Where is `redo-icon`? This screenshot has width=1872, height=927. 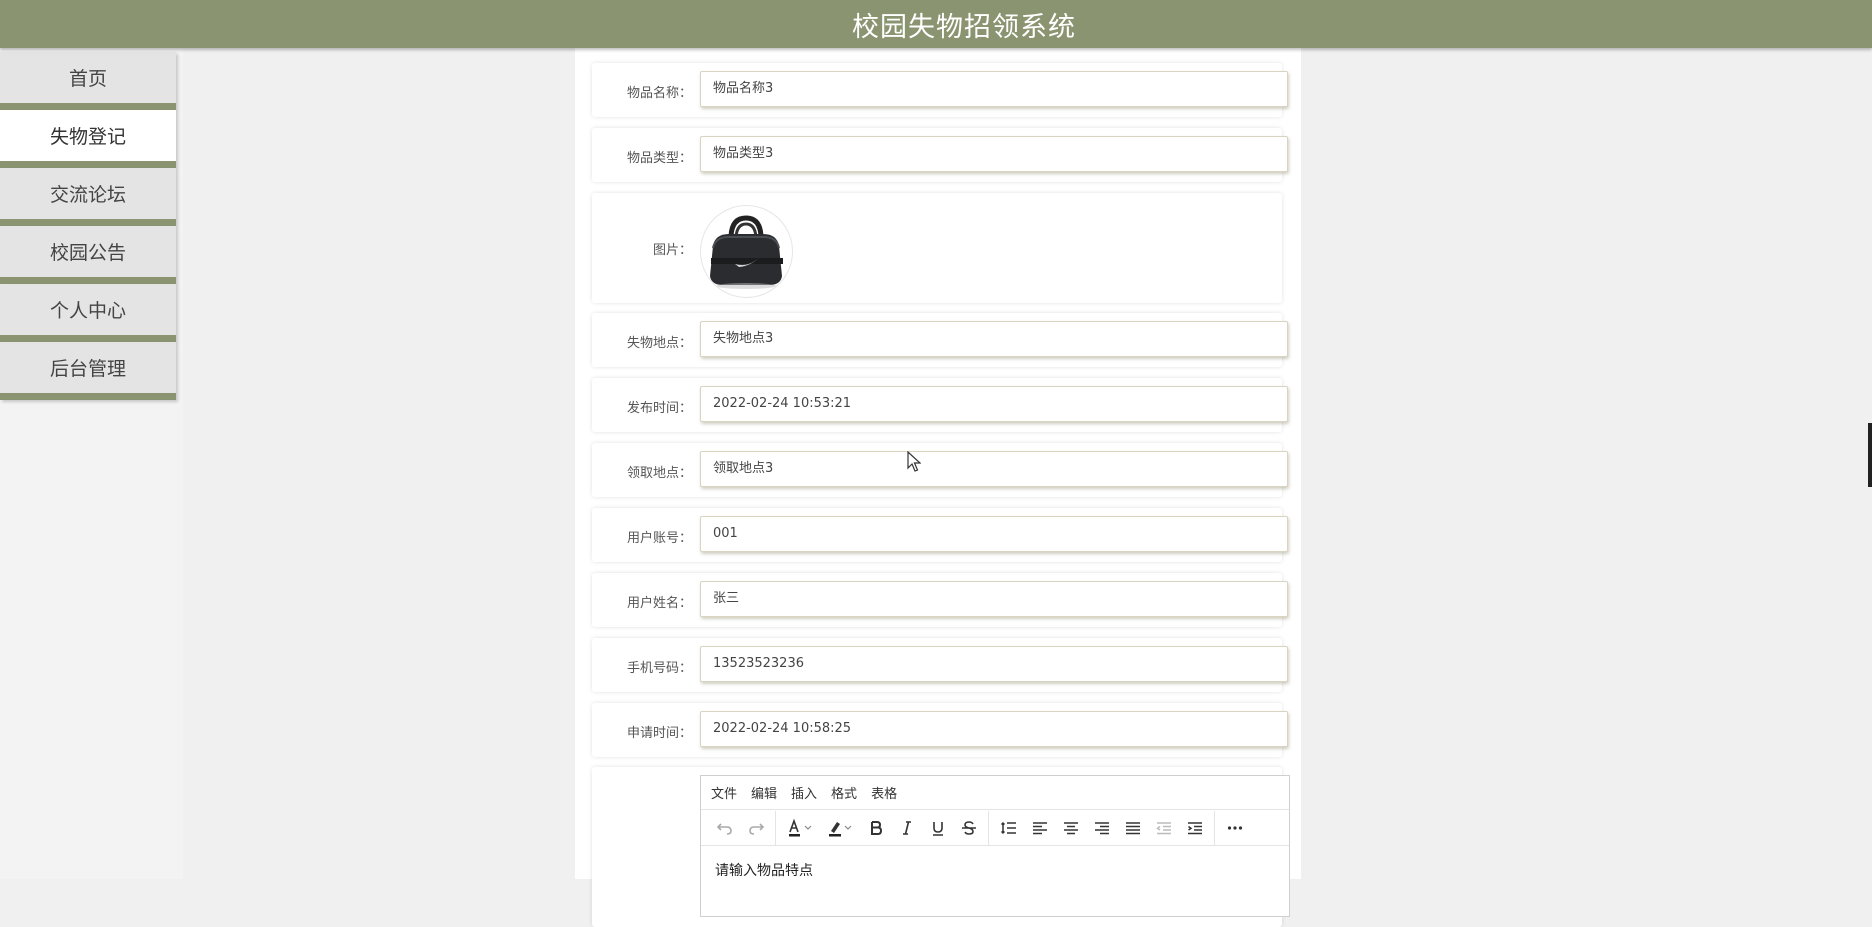
redo-icon is located at coordinates (755, 827).